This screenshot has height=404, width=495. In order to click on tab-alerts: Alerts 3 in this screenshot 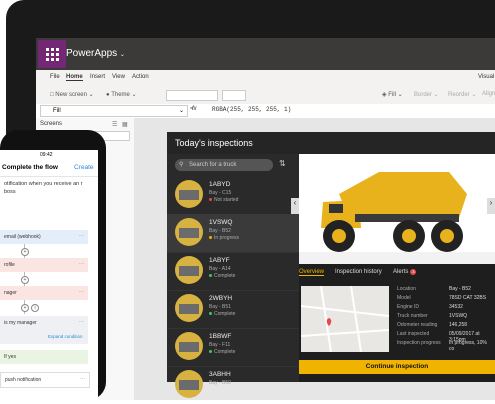, I will do `click(405, 272)`.